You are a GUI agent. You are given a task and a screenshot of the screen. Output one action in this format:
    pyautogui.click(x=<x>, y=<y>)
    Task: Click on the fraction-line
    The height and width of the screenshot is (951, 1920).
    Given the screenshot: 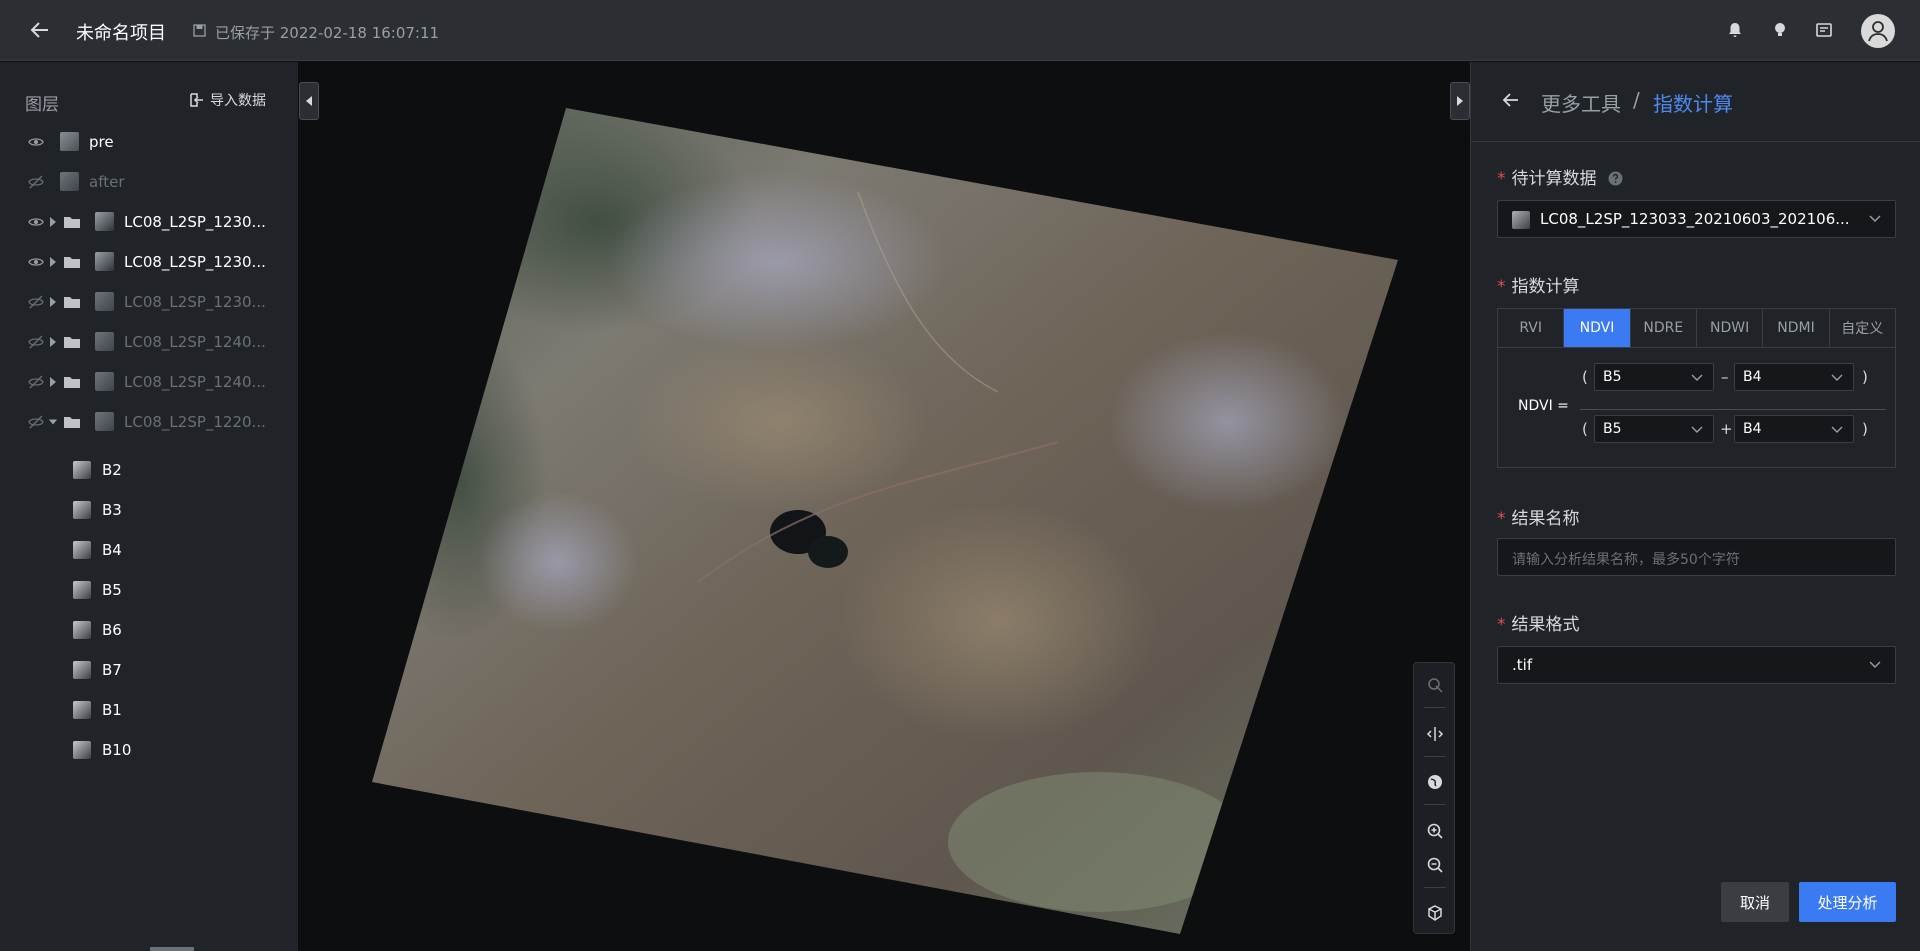 What is the action you would take?
    pyautogui.click(x=1733, y=409)
    